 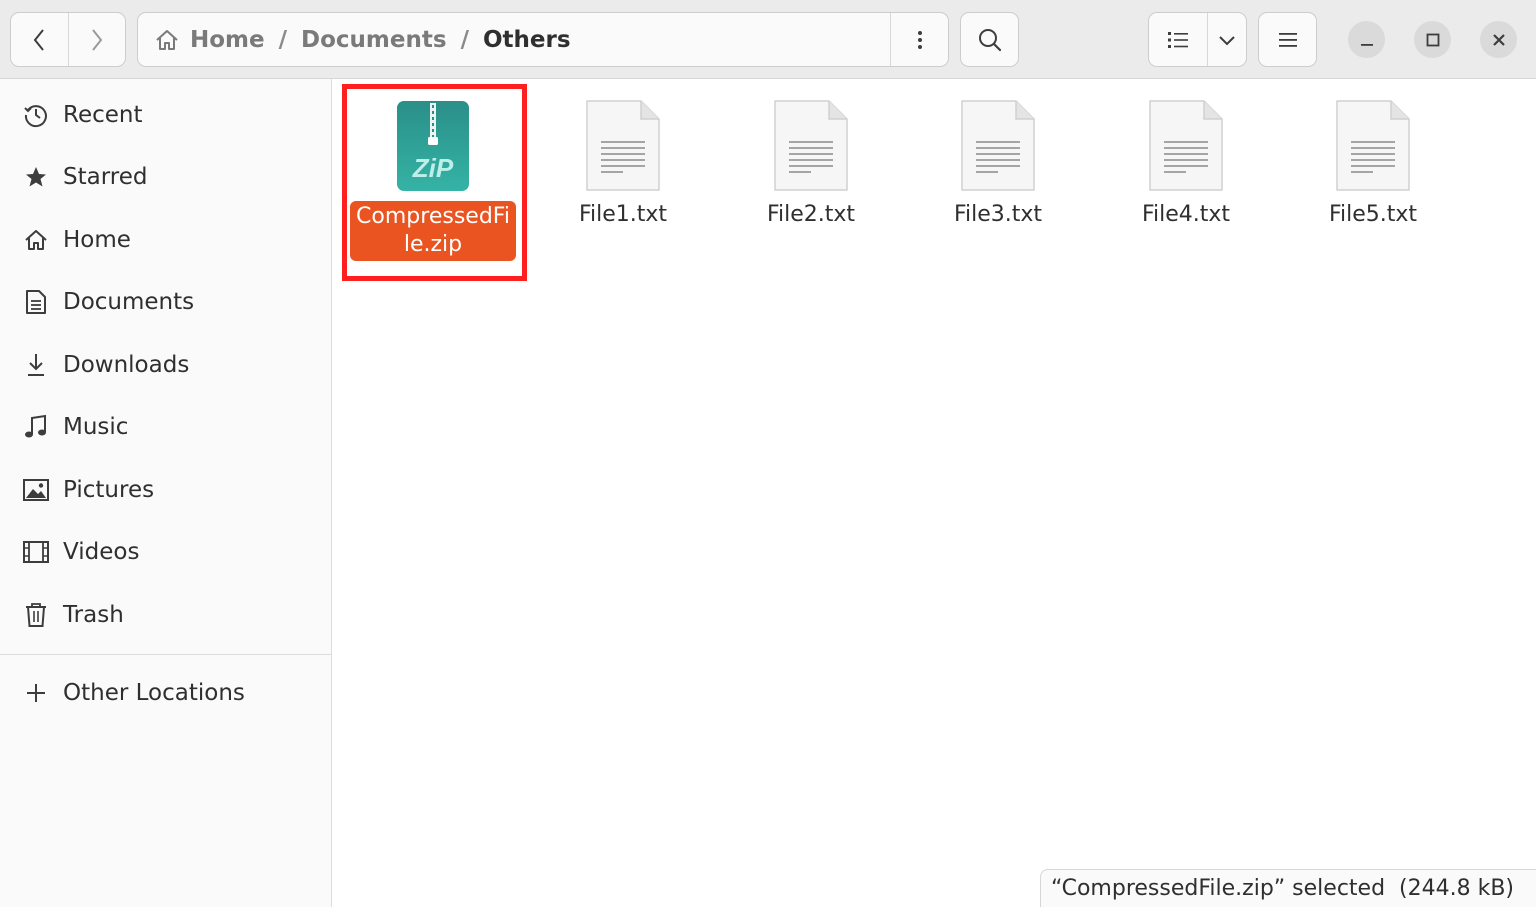 I want to click on music-note-icon, so click(x=36, y=427).